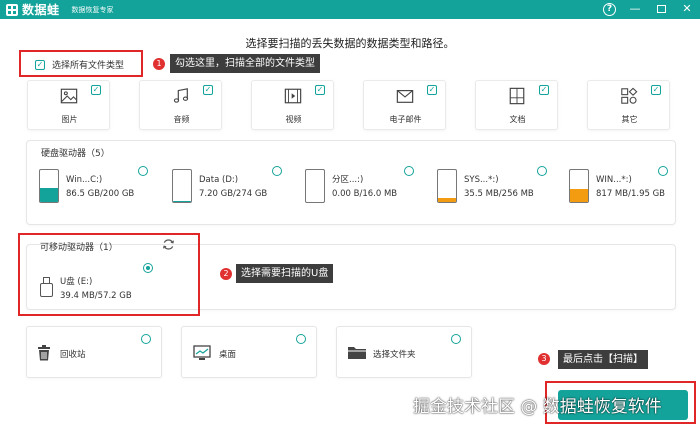 This screenshot has width=700, height=427. What do you see at coordinates (181, 119) in the screenshot?
I see `file-type-label: 音频` at bounding box center [181, 119].